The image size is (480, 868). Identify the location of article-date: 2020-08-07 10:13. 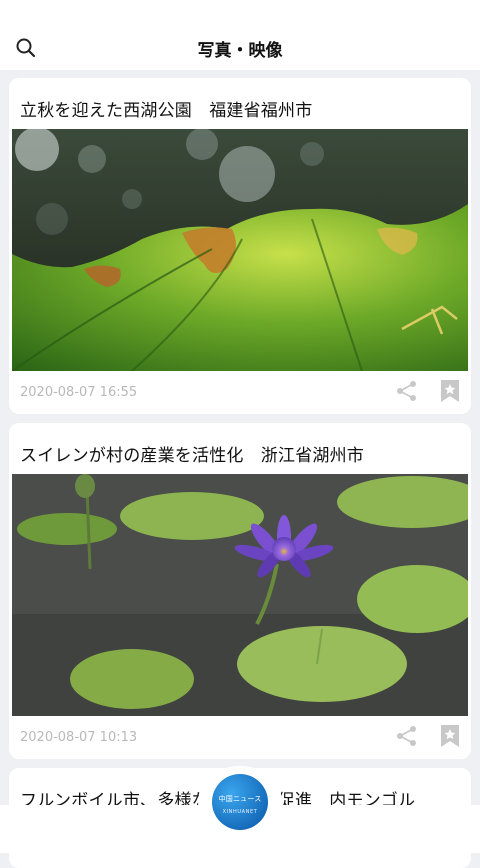
(79, 737).